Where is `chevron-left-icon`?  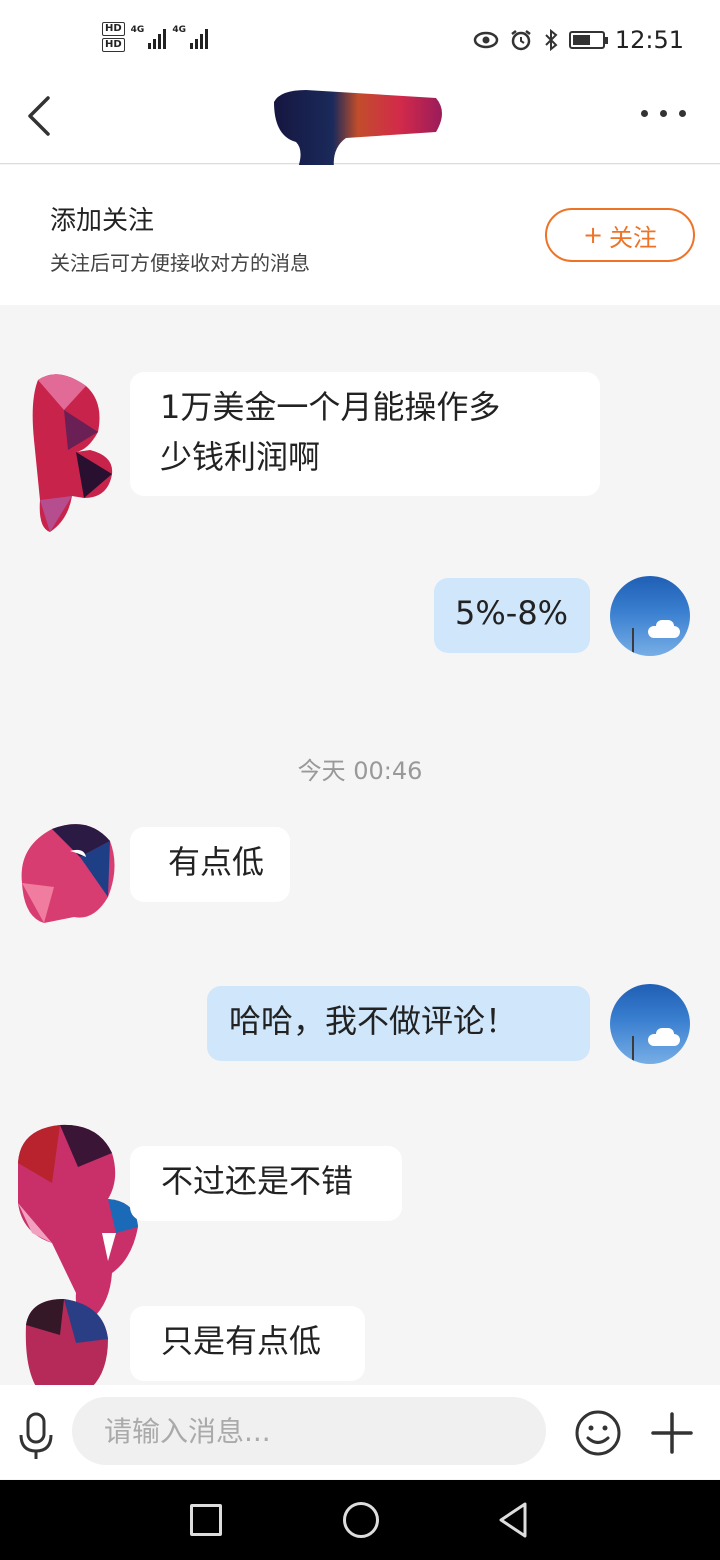
chevron-left-icon is located at coordinates (44, 116).